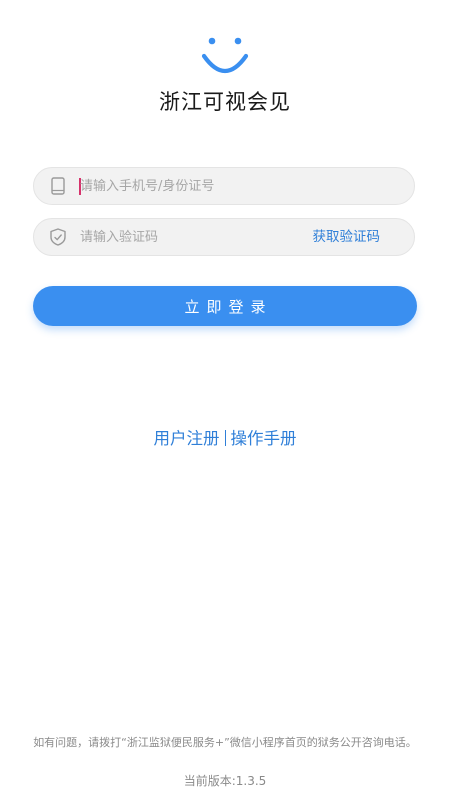  Describe the element at coordinates (347, 237) in the screenshot. I see `get-code-button: 获取验证码` at that location.